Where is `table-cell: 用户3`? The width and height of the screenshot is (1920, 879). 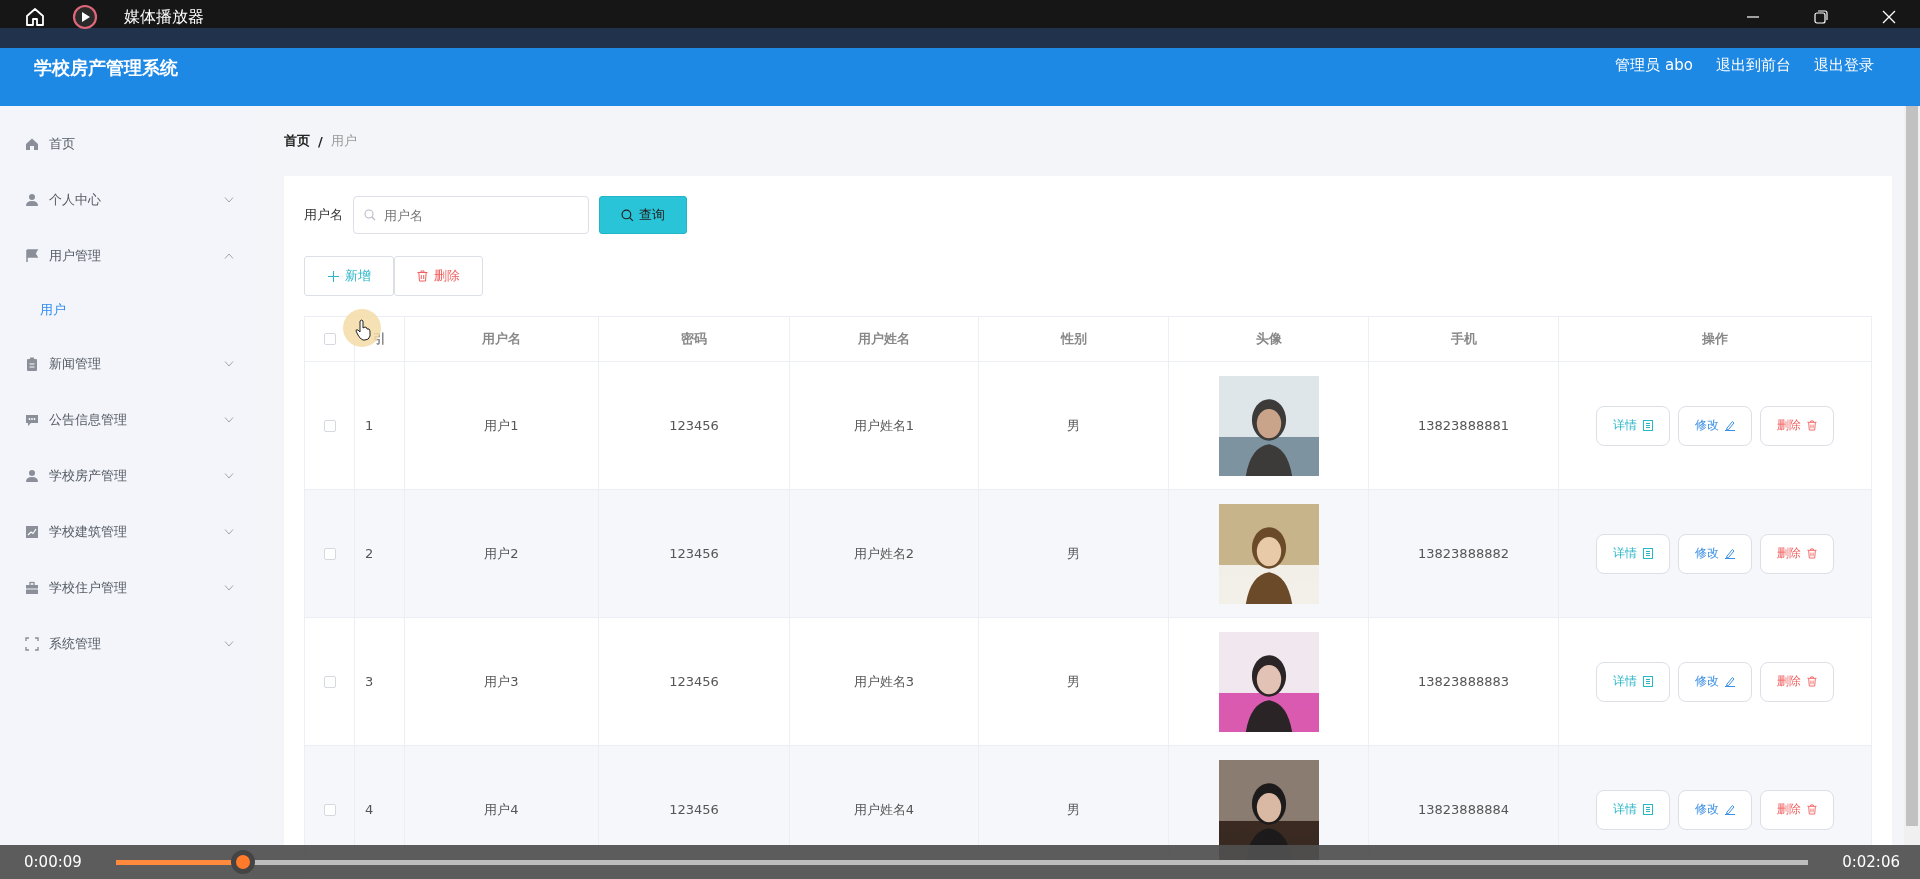 table-cell: 用户3 is located at coordinates (502, 681).